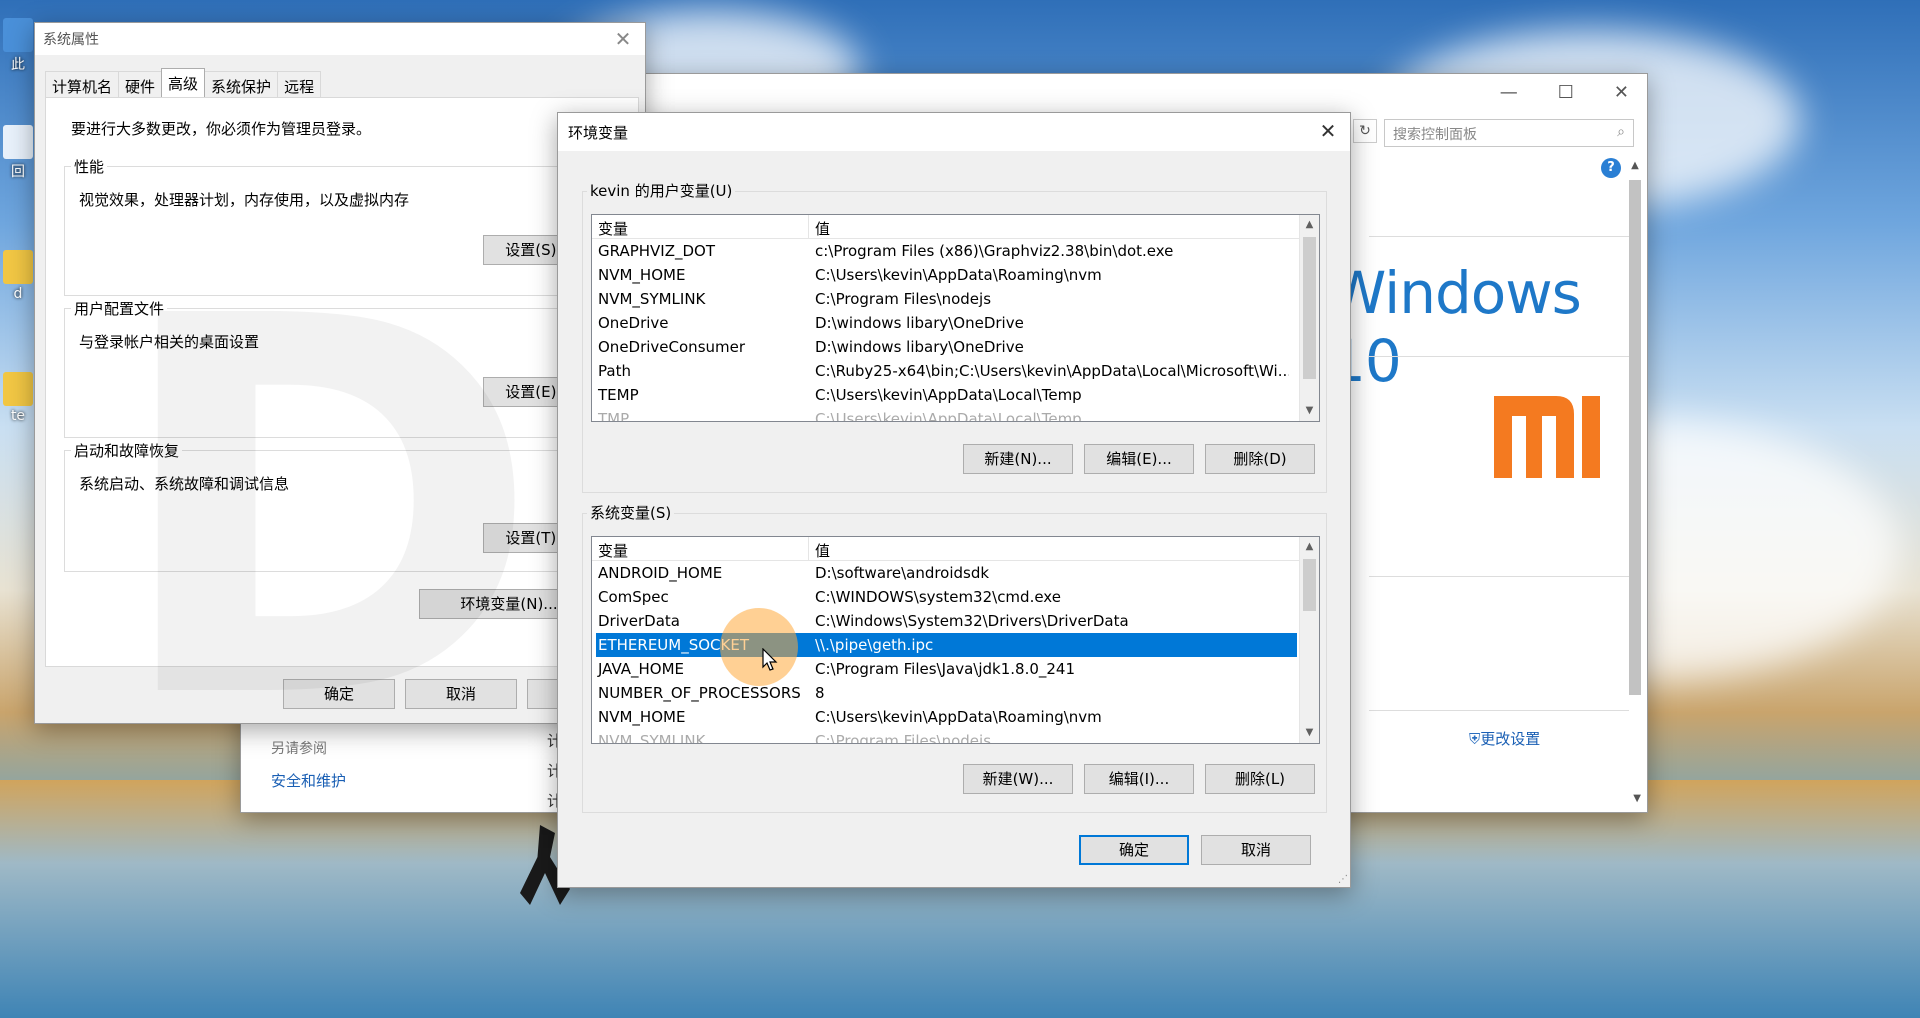  Describe the element at coordinates (955, 549) in the screenshot. I see `list-header: 变量 值` at that location.